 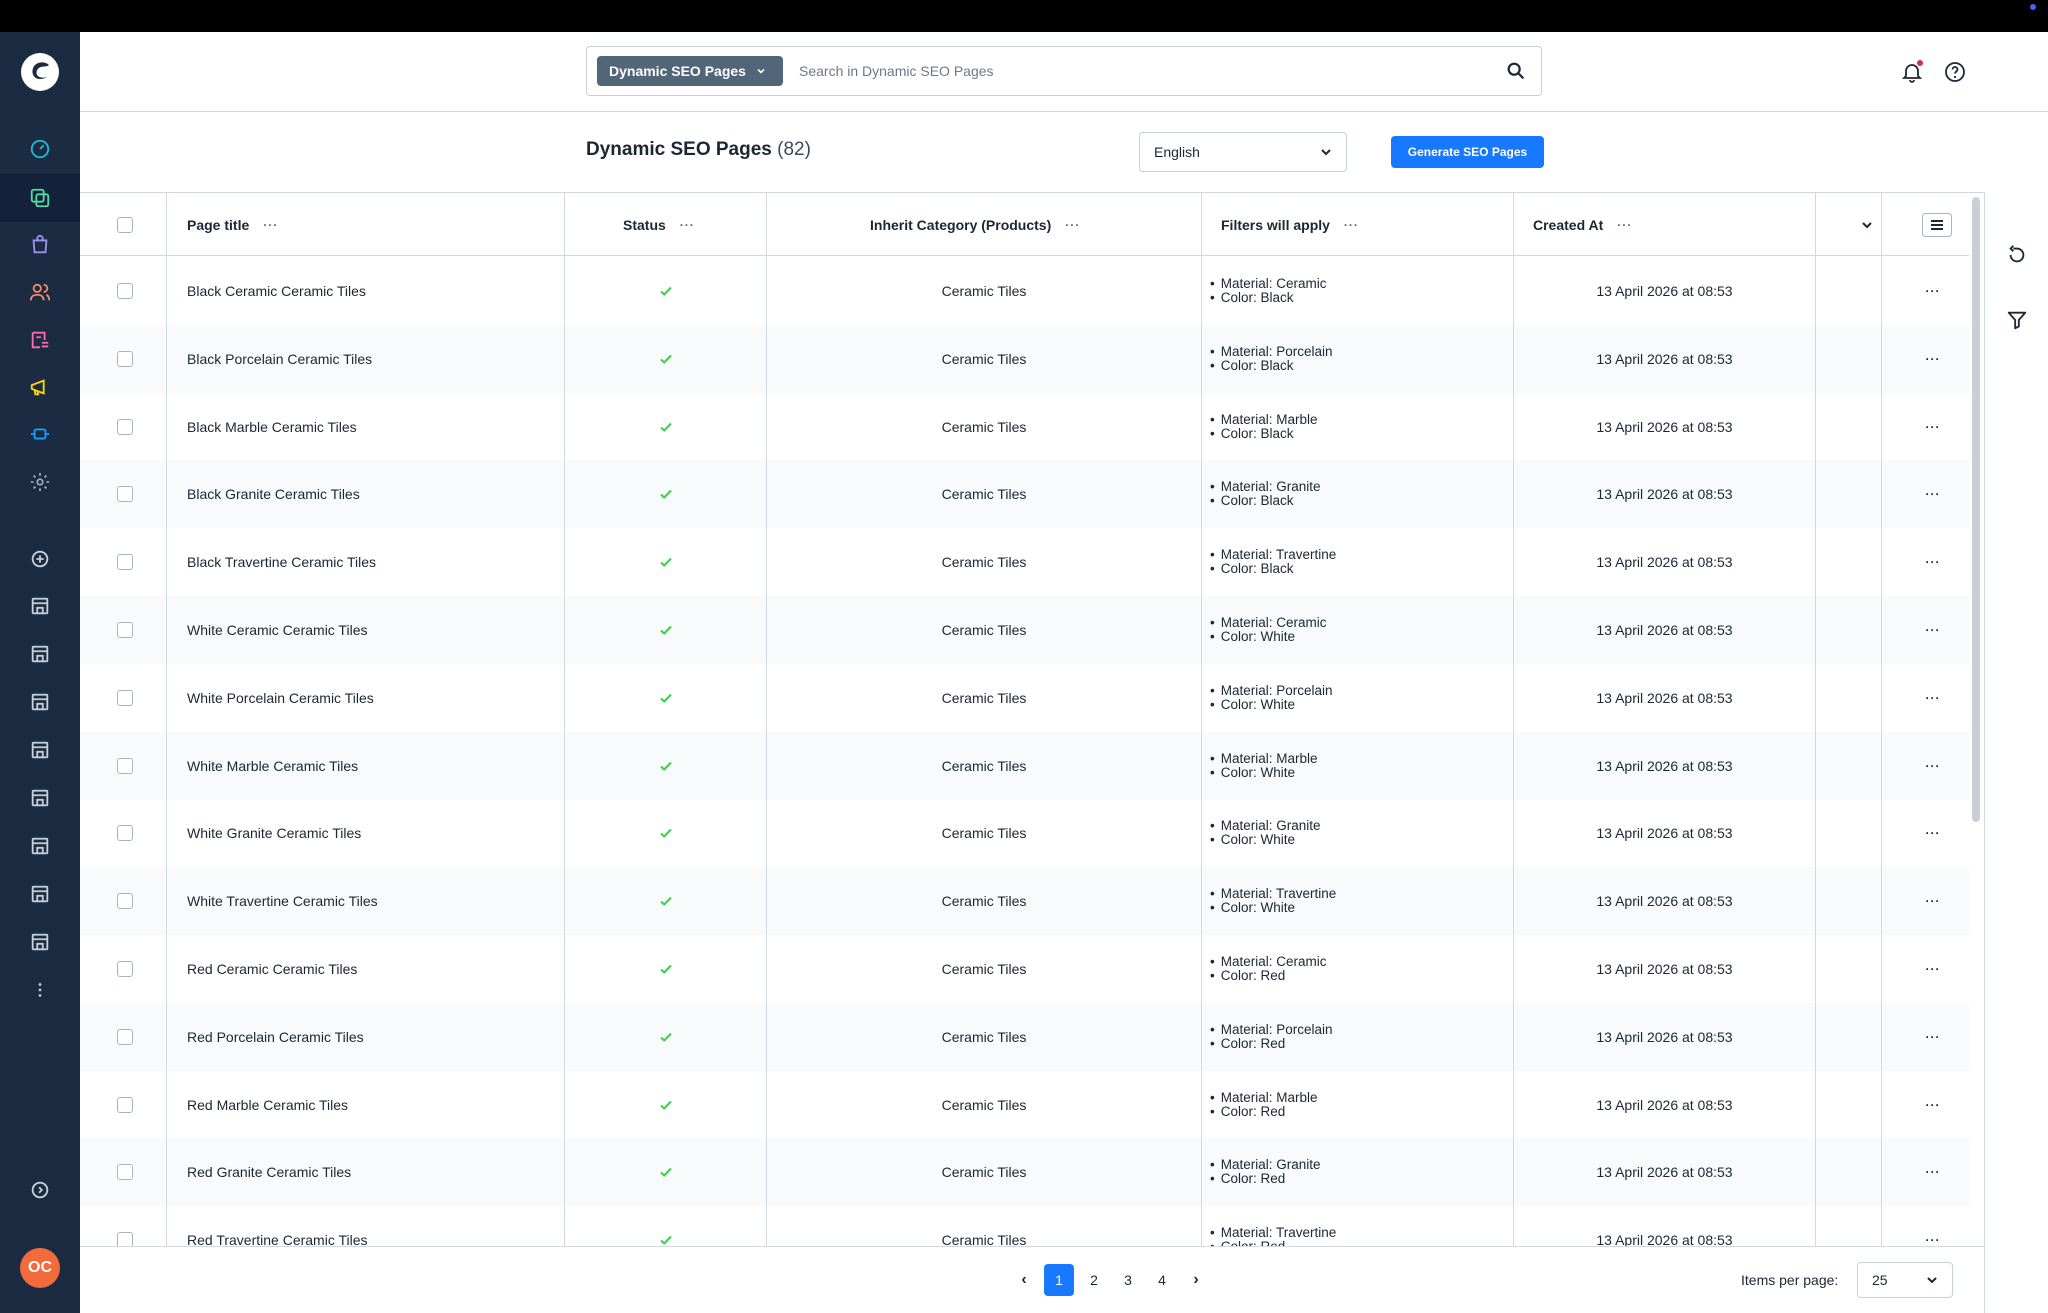 I want to click on catalogue-icon, so click(x=40, y=198).